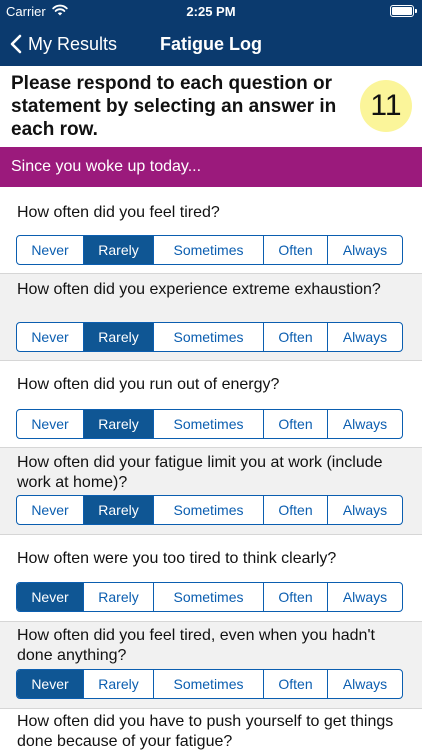 The height and width of the screenshot is (750, 422). I want to click on status-bar: Carrier 2:25 PM, so click(211, 11).